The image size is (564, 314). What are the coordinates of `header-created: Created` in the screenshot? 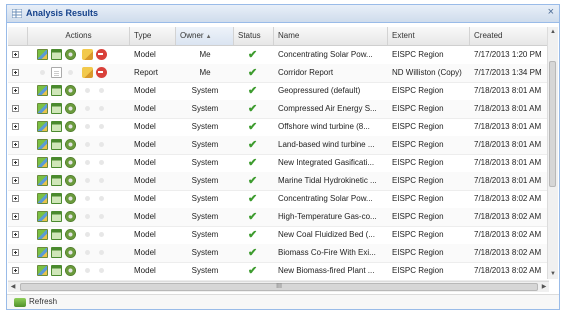 It's located at (509, 36).